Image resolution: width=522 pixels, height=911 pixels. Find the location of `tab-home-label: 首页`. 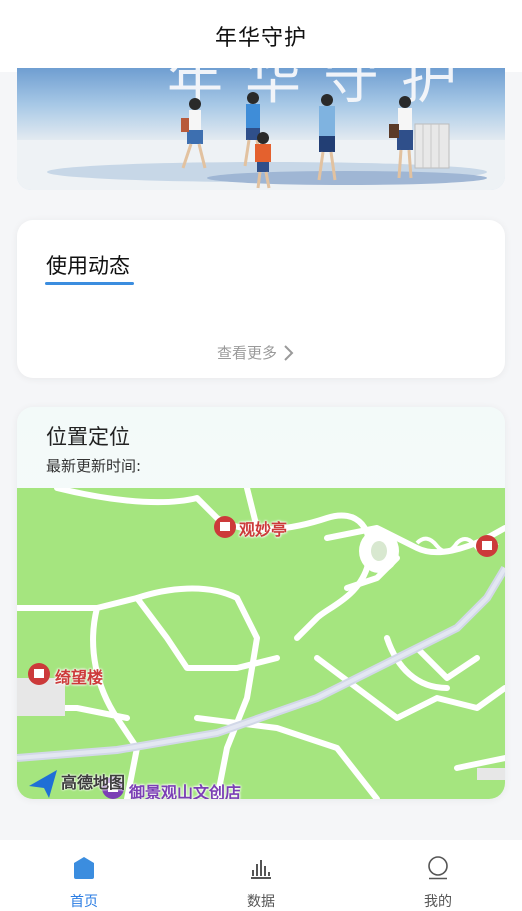

tab-home-label: 首页 is located at coordinates (84, 902).